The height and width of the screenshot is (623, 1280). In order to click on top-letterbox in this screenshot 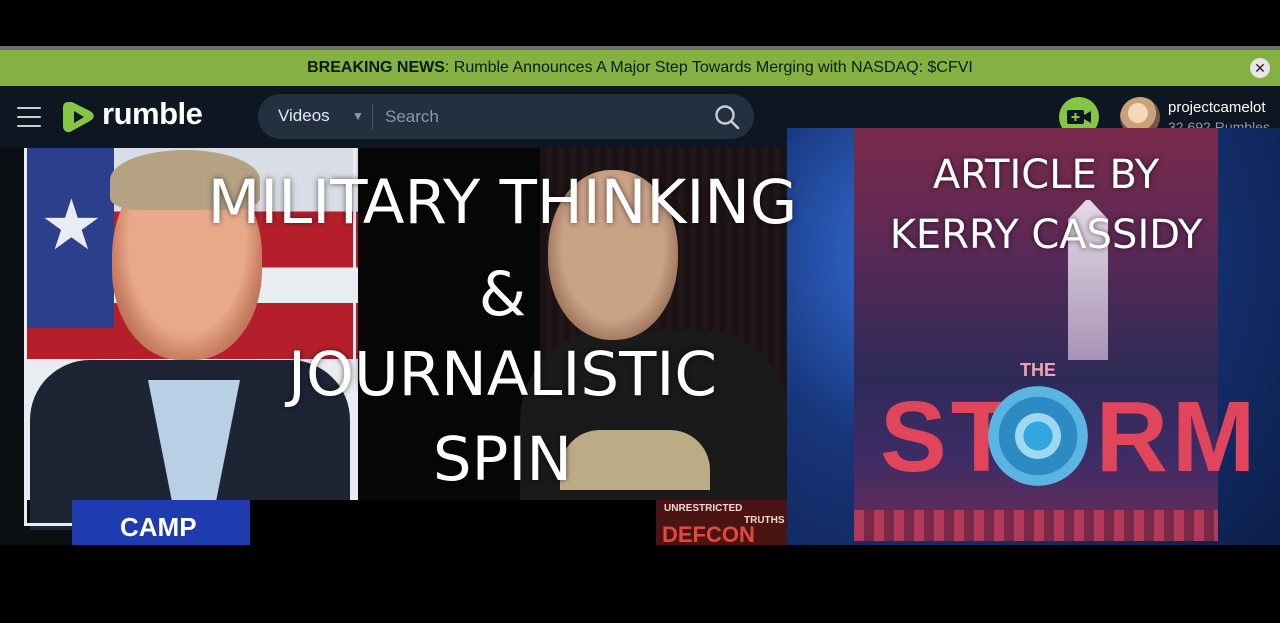, I will do `click(640, 23)`.